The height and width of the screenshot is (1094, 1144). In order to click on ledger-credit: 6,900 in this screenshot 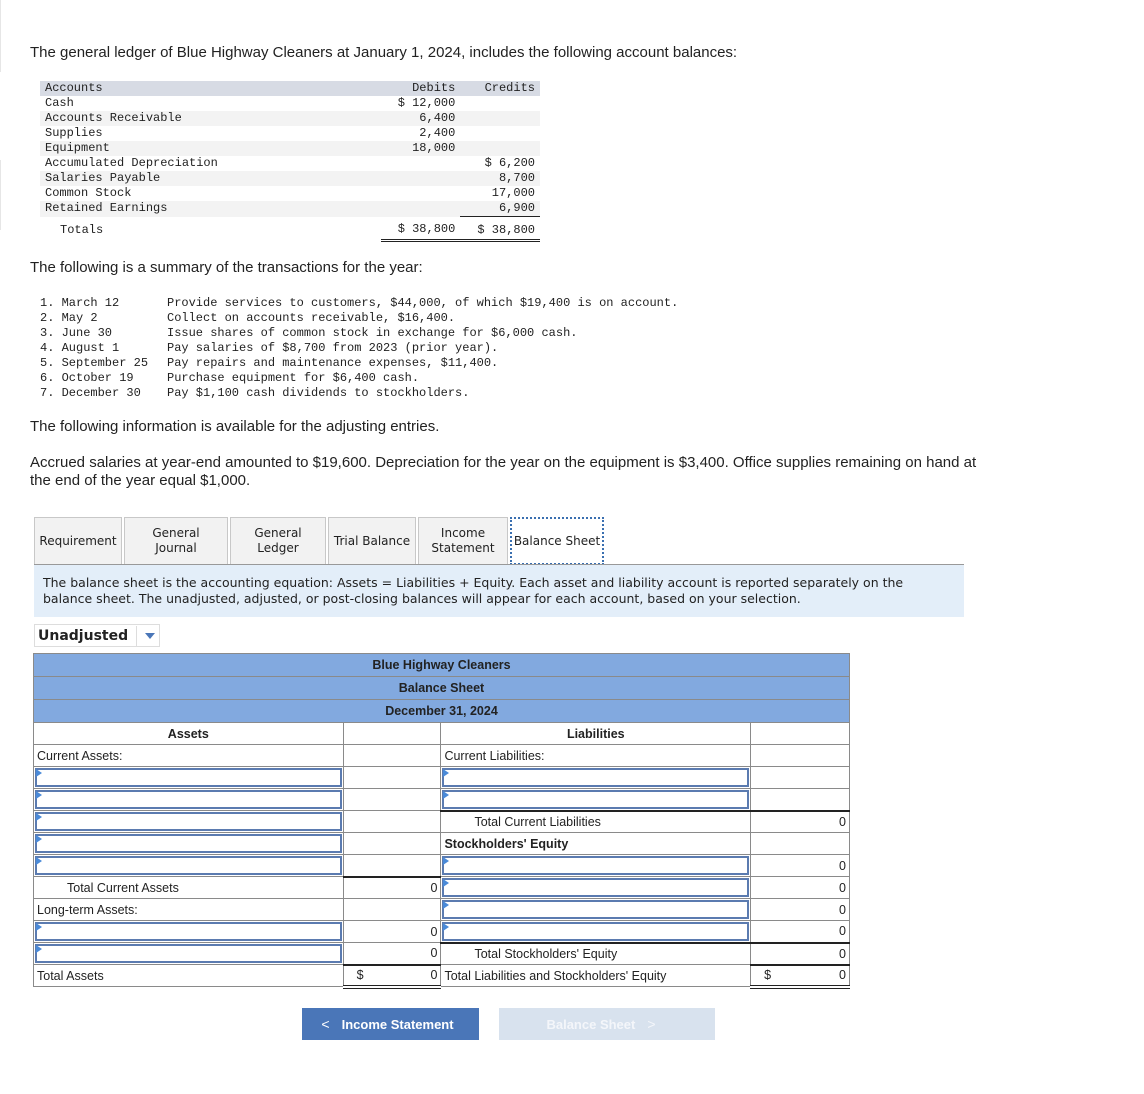, I will do `click(500, 209)`.